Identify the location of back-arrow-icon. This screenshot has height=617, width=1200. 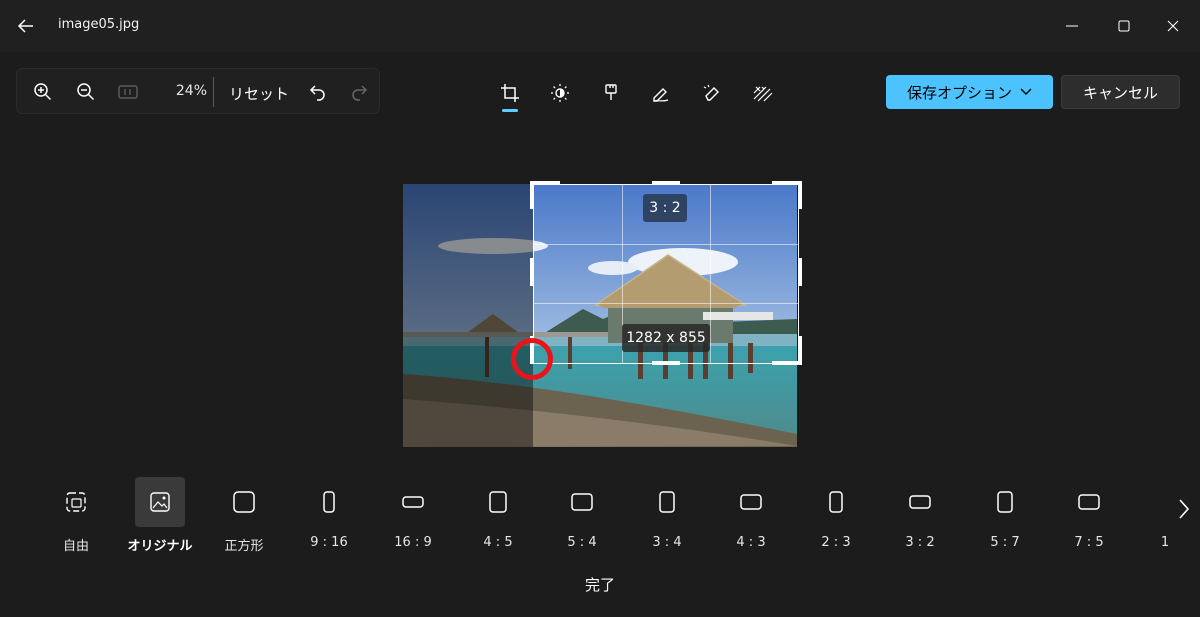
(26, 26).